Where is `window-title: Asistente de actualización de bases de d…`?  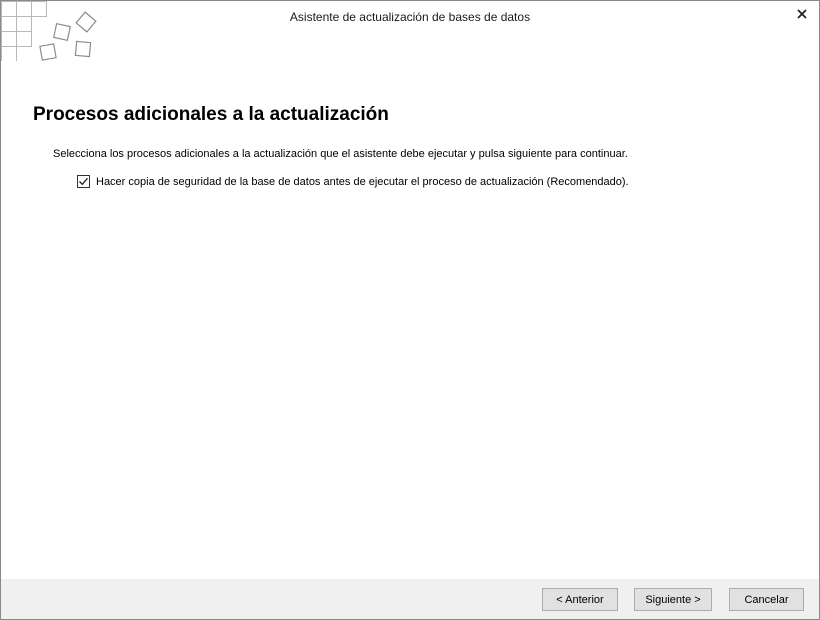 window-title: Asistente de actualización de bases de d… is located at coordinates (410, 17).